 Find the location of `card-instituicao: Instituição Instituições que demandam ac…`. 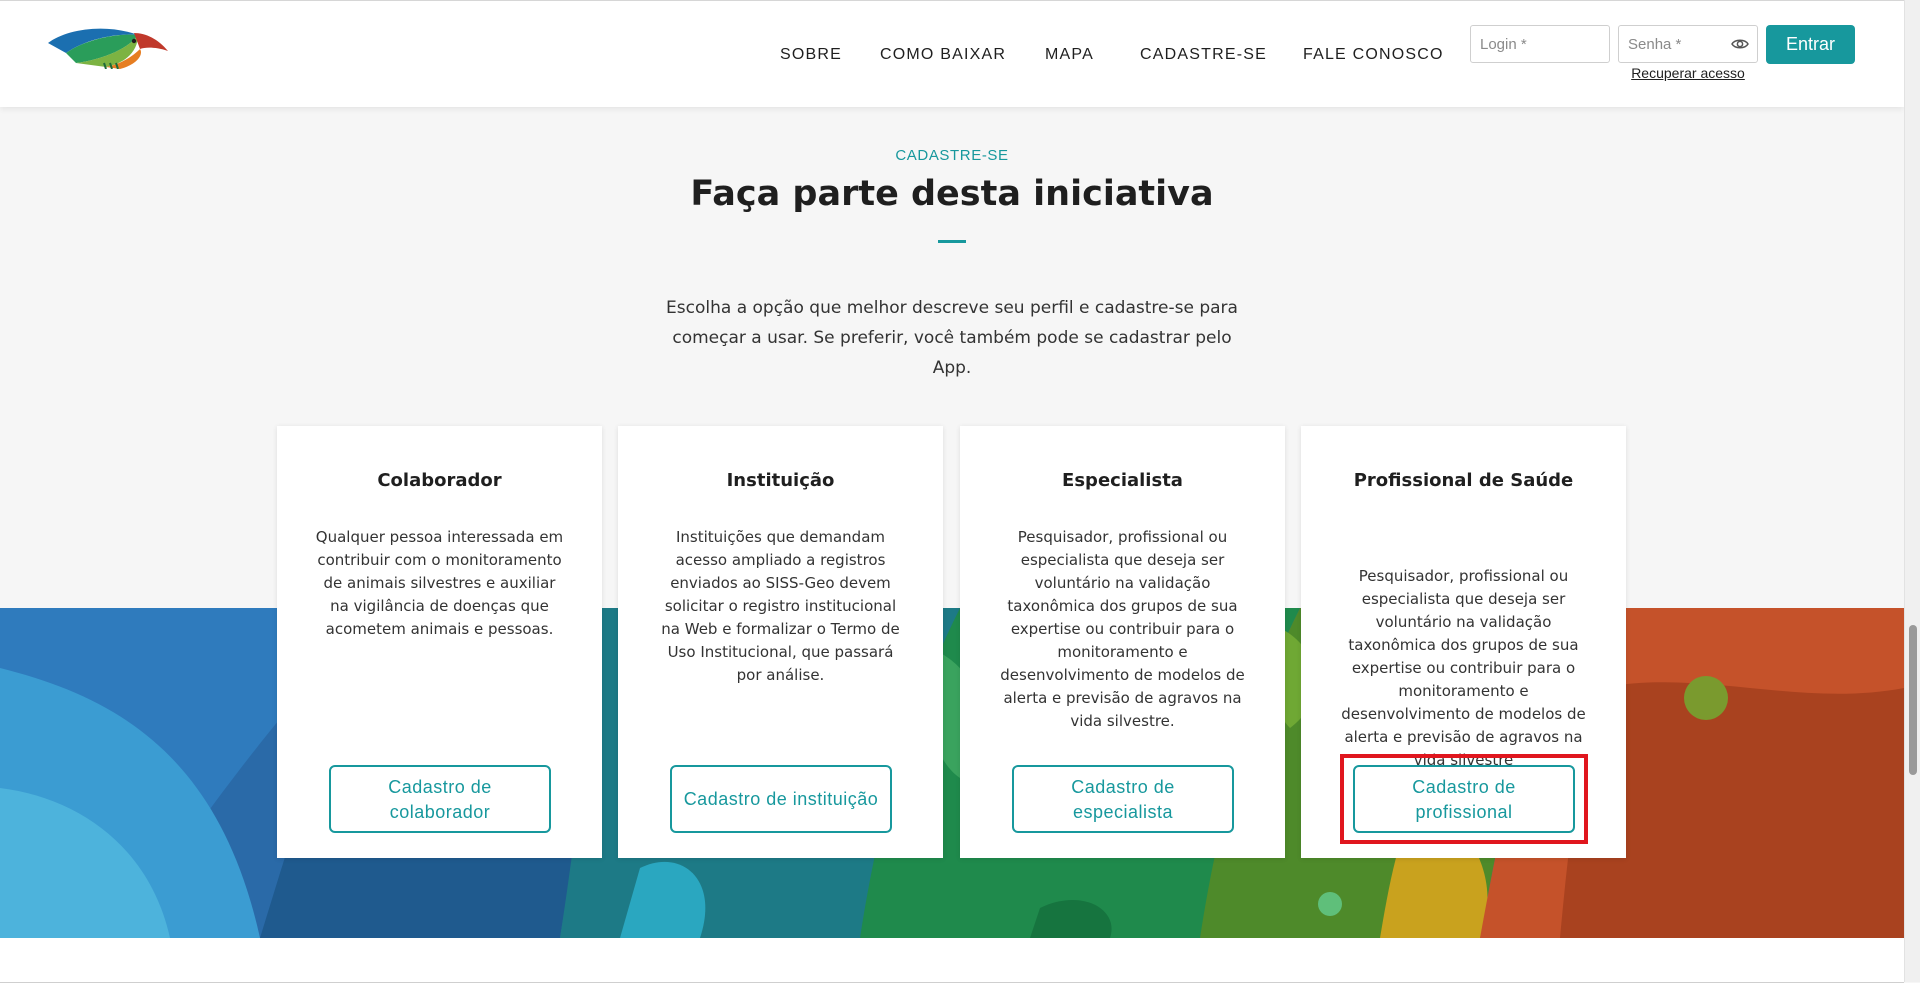

card-instituicao: Instituição Instituições que demandam ac… is located at coordinates (780, 642).